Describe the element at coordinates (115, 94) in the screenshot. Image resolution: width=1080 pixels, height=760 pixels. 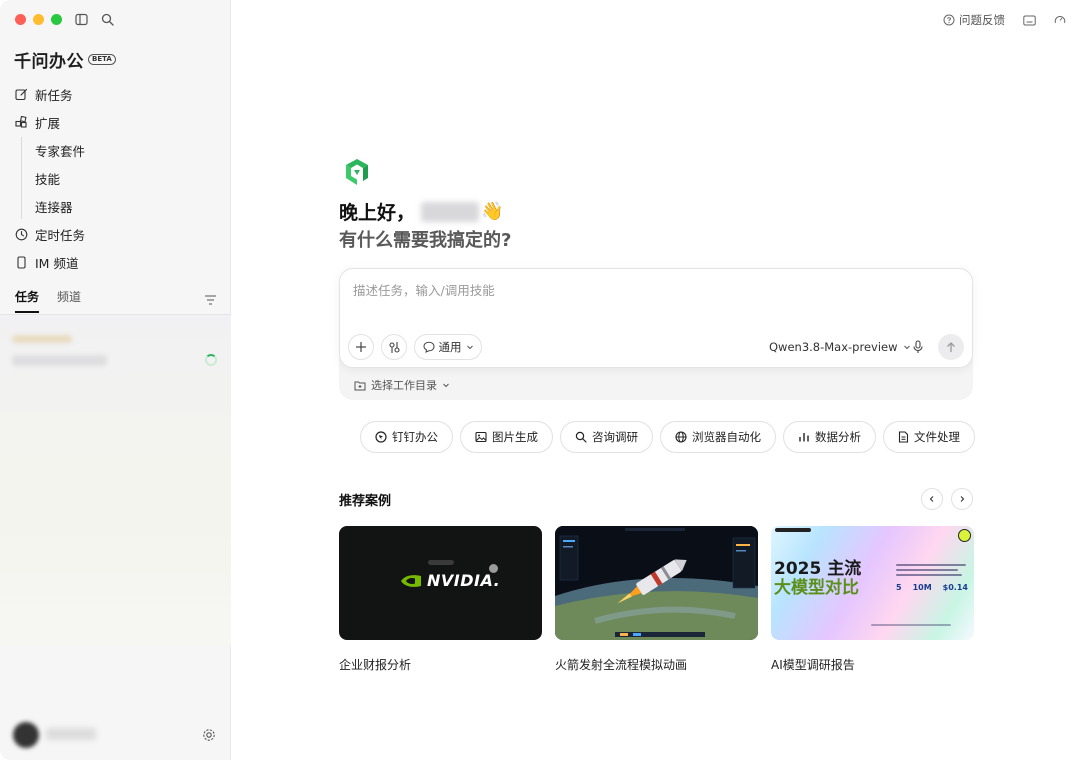
I see `sidebar-item-new-task: 新任务` at that location.